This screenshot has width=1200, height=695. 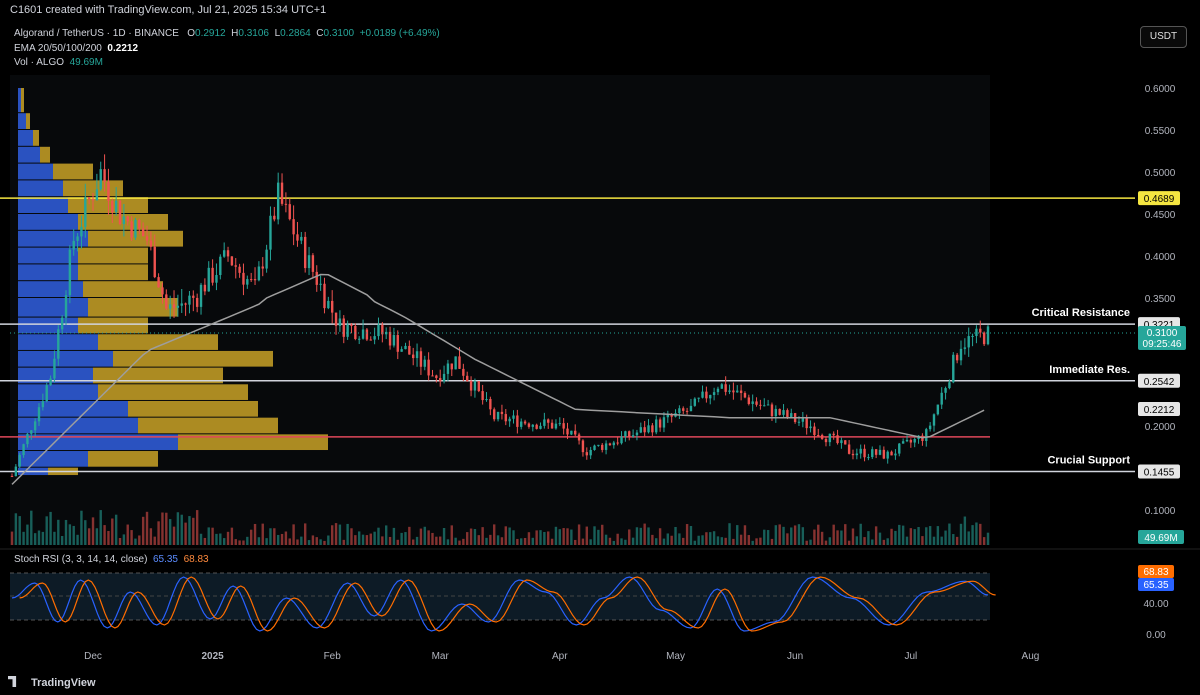 I want to click on ema-legend: EMA 20/50/100/200 0.2212, so click(x=76, y=48).